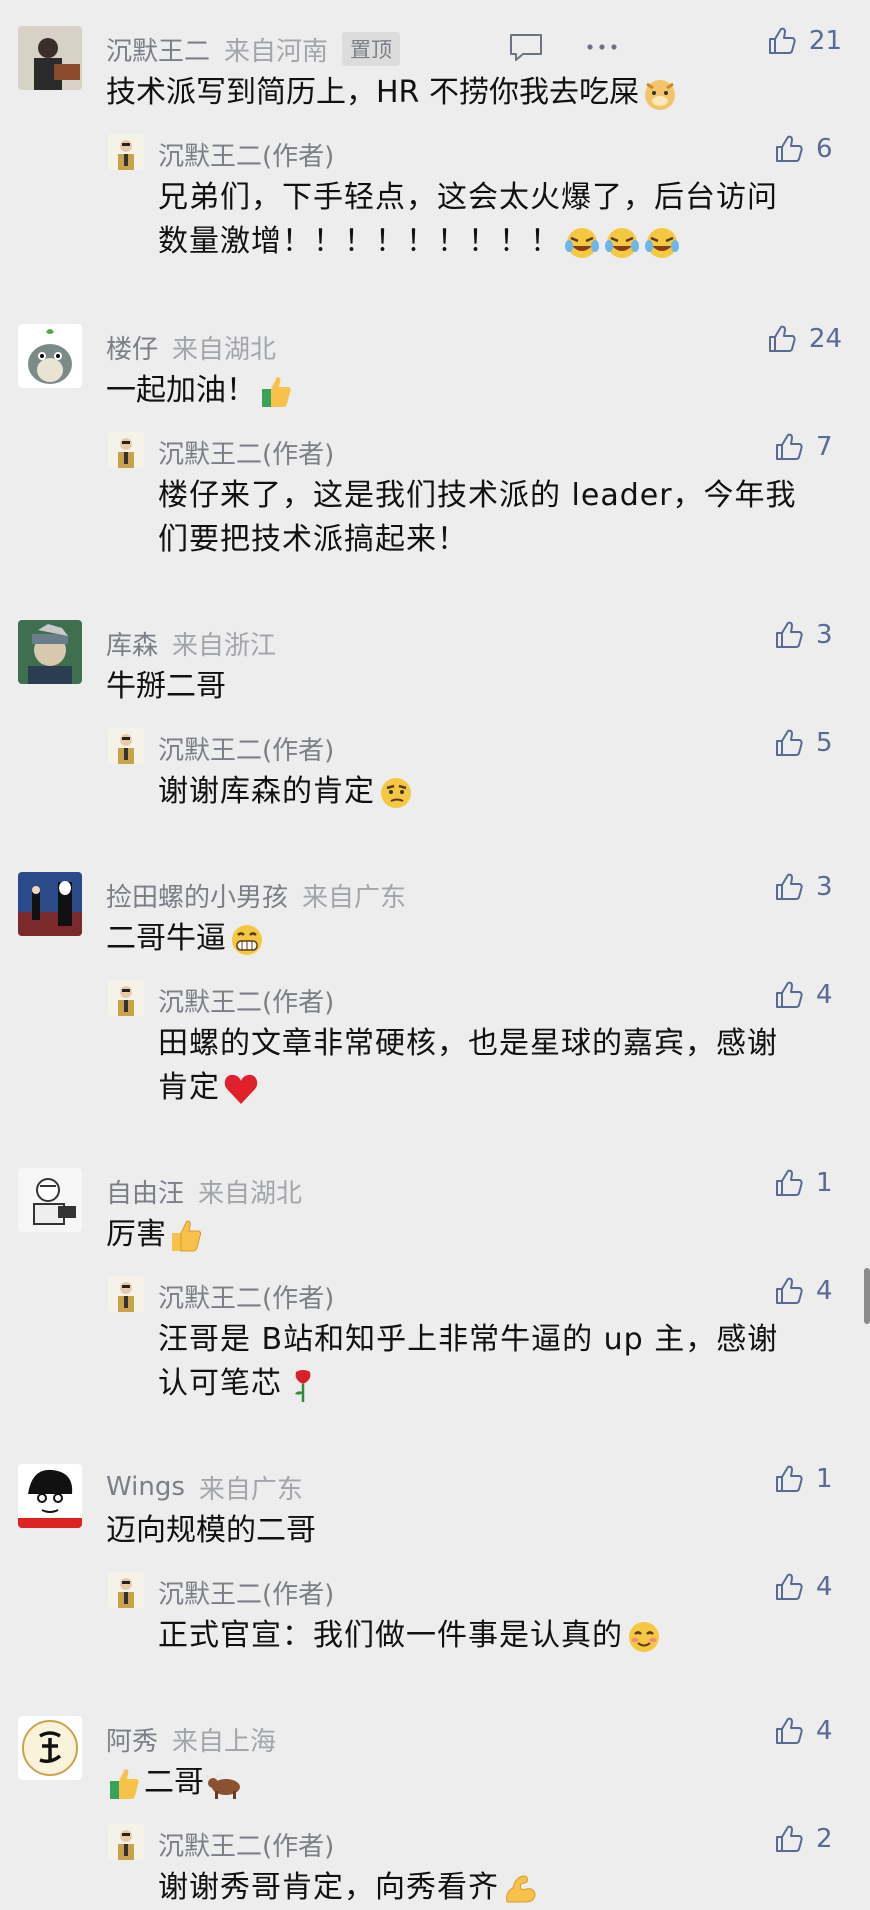 The image size is (870, 1910). I want to click on reply-text: 汪哥是 B站和知乎上非常牛逼的 up 主，感谢 认可笔芯, so click(500, 1362).